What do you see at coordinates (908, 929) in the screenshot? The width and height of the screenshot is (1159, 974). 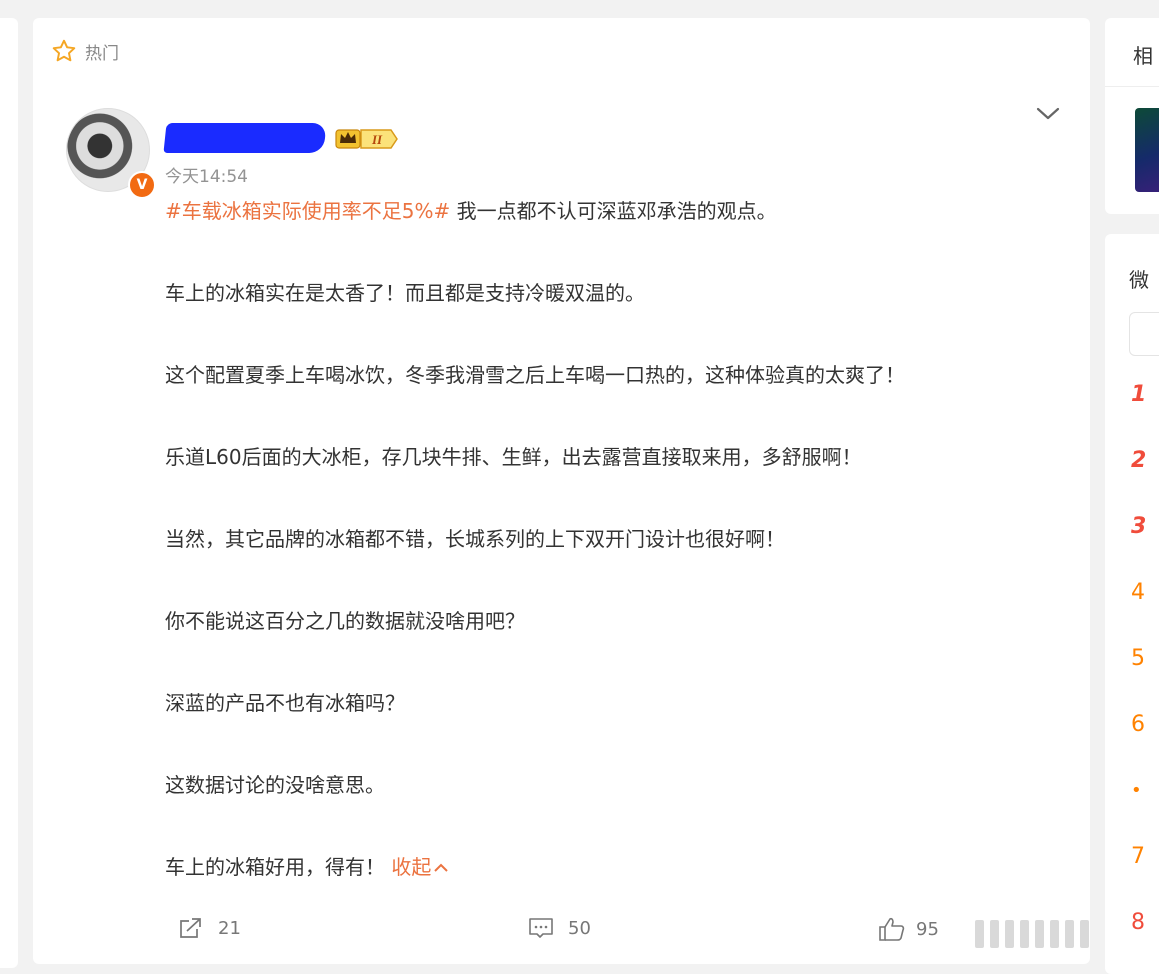 I see `like-button: 95` at bounding box center [908, 929].